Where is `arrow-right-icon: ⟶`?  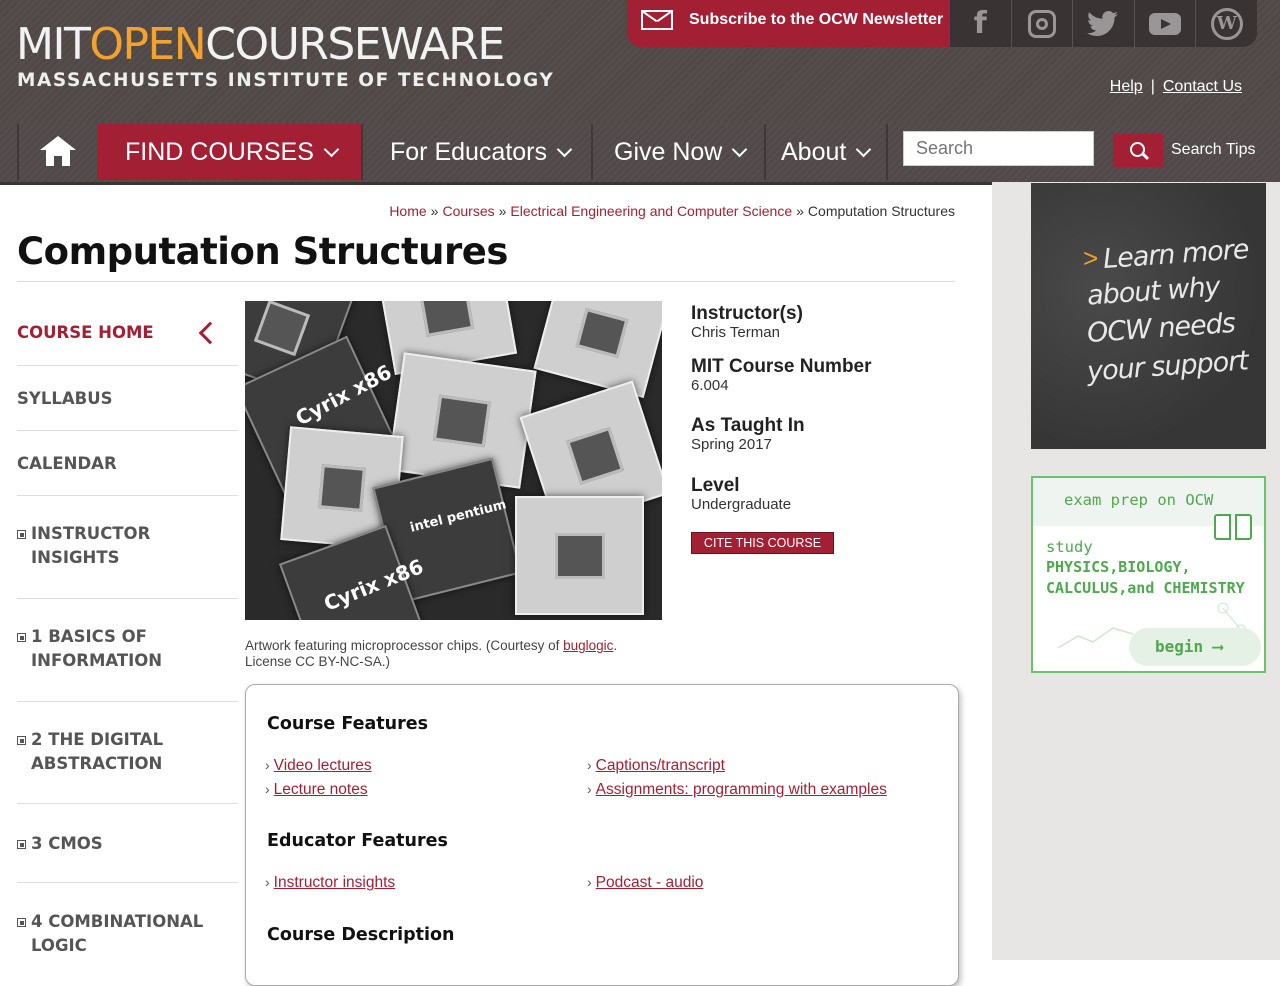
arrow-right-icon: ⟶ is located at coordinates (1217, 646).